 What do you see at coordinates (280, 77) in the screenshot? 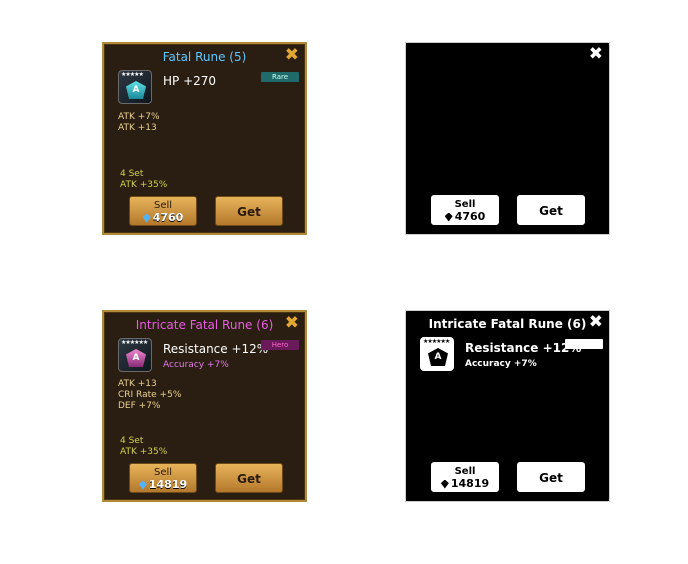
I see `grade-badge: Rare` at bounding box center [280, 77].